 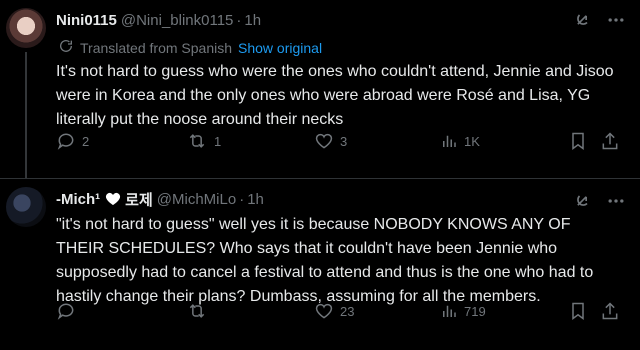 I want to click on thread-line, so click(x=26, y=115).